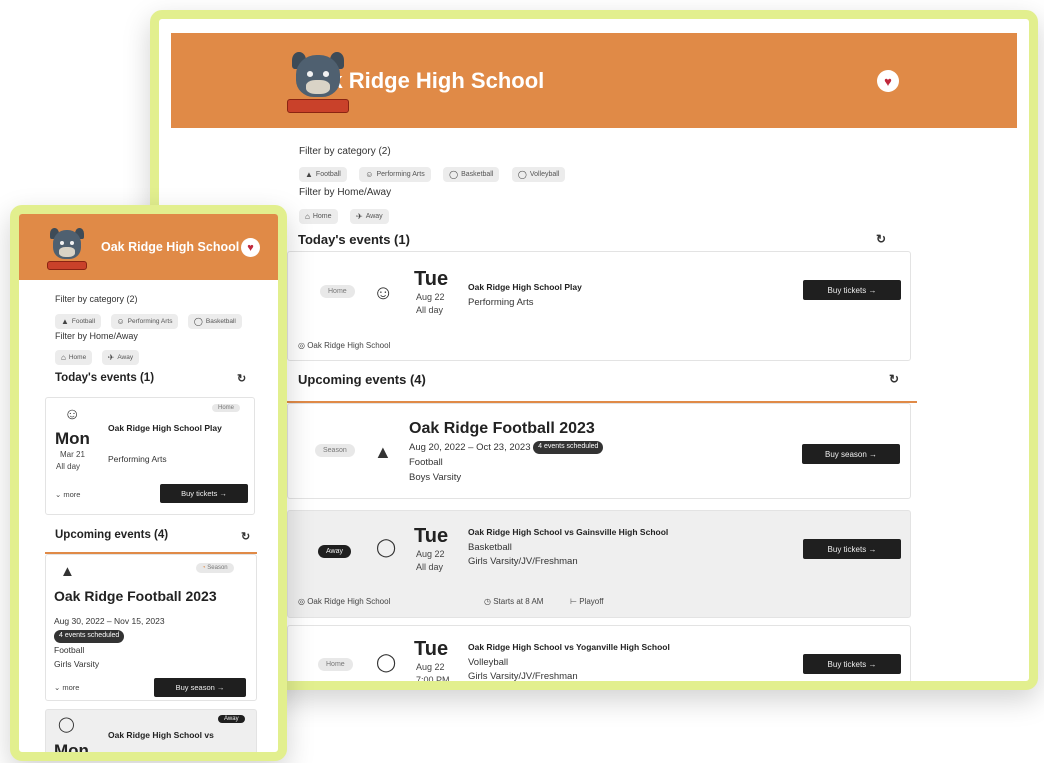  Describe the element at coordinates (96, 336) in the screenshot. I see `filter-homeaway-label: Filter by Home/Away` at that location.